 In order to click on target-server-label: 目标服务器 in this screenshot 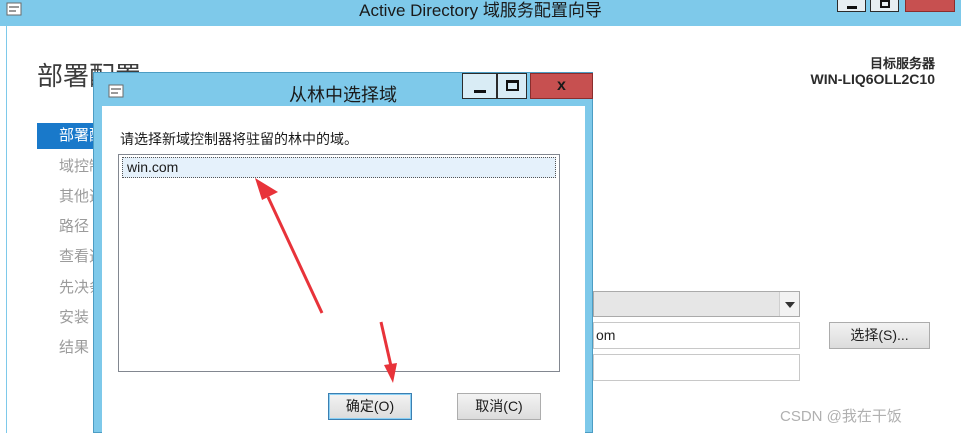, I will do `click(902, 63)`.